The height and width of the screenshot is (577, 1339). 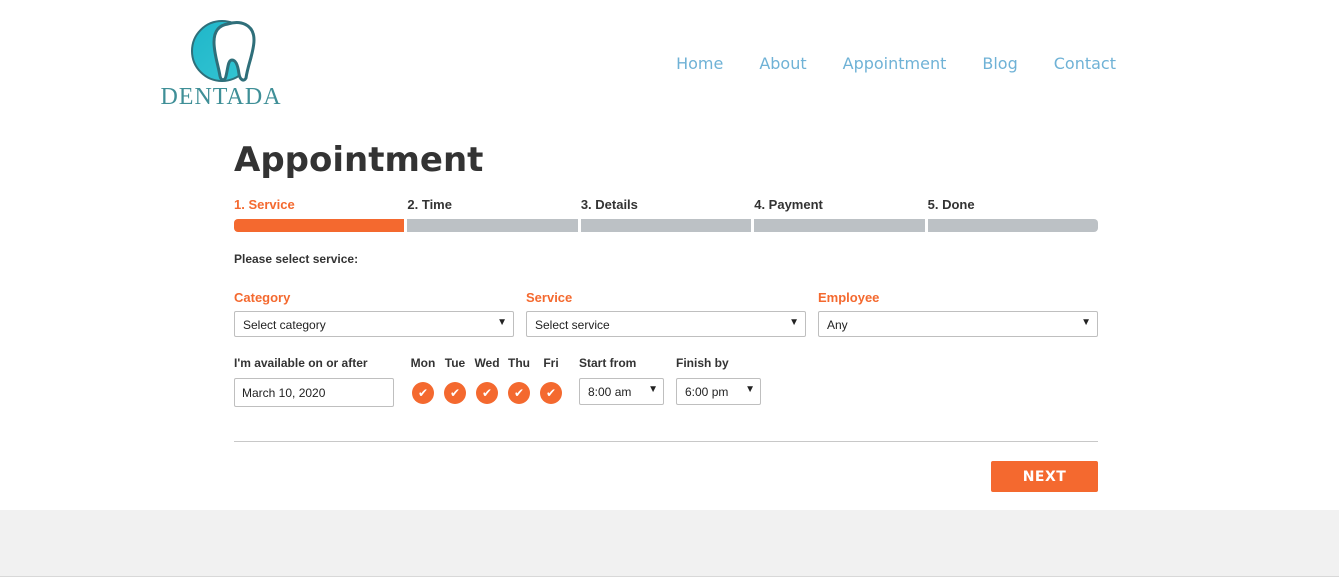 What do you see at coordinates (374, 324) in the screenshot?
I see `category-select: Select category ▼` at bounding box center [374, 324].